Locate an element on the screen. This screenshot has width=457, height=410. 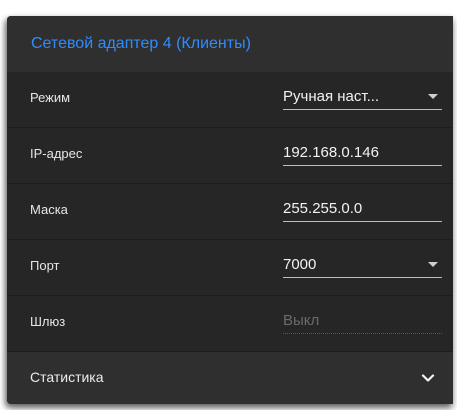
ip-address-field: 192.168.0.146 is located at coordinates (362, 153).